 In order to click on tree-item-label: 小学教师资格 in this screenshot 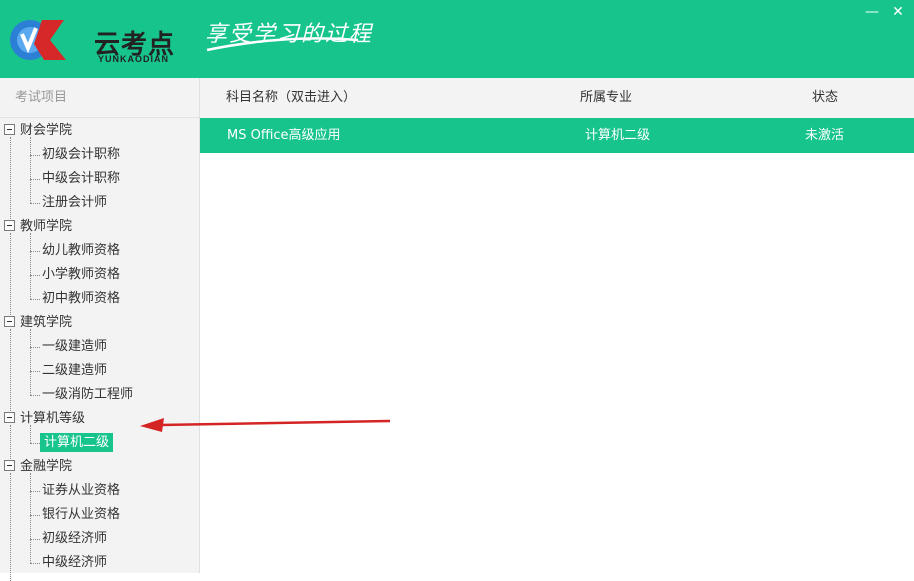, I will do `click(81, 274)`.